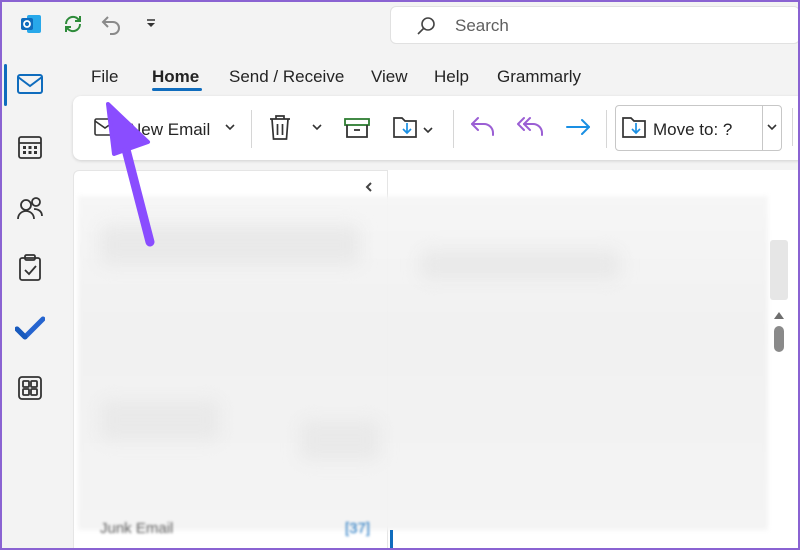 This screenshot has height=550, width=800. I want to click on search-icon, so click(426, 29).